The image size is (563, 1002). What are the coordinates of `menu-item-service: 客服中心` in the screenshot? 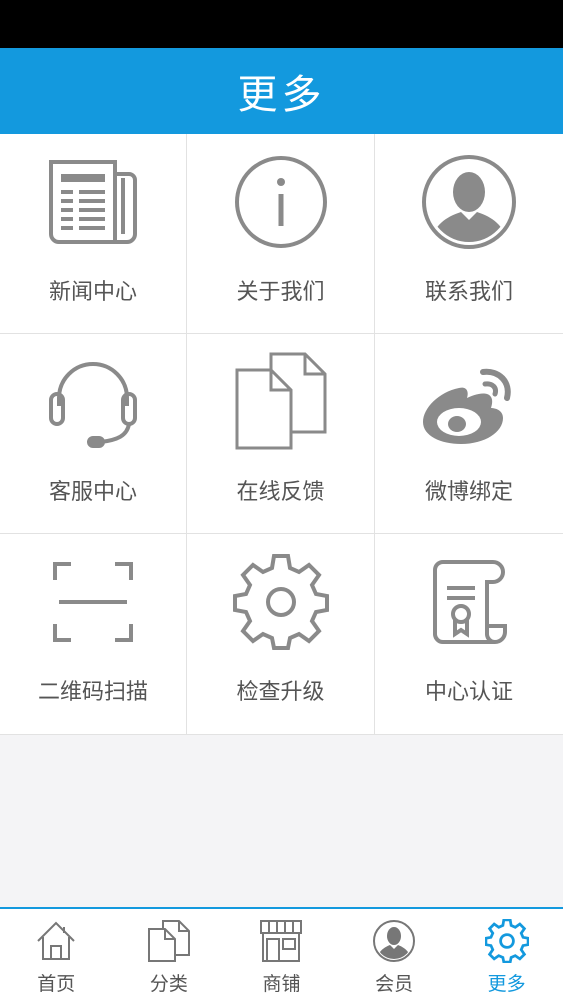 It's located at (93, 434).